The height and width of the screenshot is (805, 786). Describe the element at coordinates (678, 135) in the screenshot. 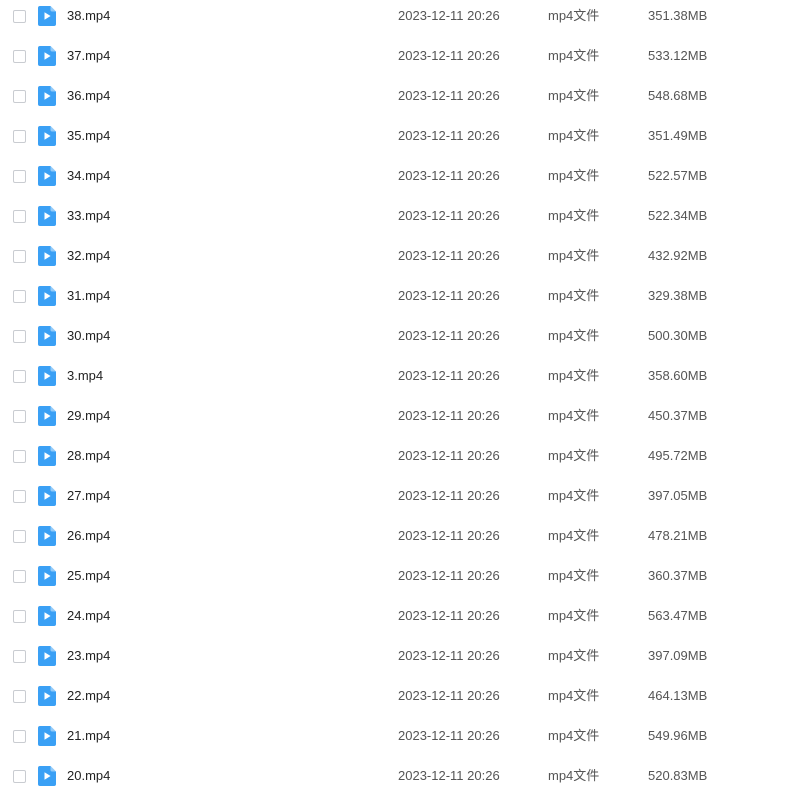

I see `file-size: 351.49MB` at that location.